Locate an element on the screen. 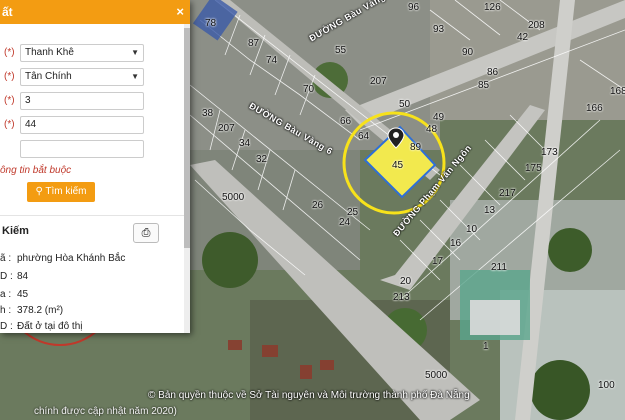 The width and height of the screenshot is (625, 420). map-sheet-value: 3 is located at coordinates (28, 100).